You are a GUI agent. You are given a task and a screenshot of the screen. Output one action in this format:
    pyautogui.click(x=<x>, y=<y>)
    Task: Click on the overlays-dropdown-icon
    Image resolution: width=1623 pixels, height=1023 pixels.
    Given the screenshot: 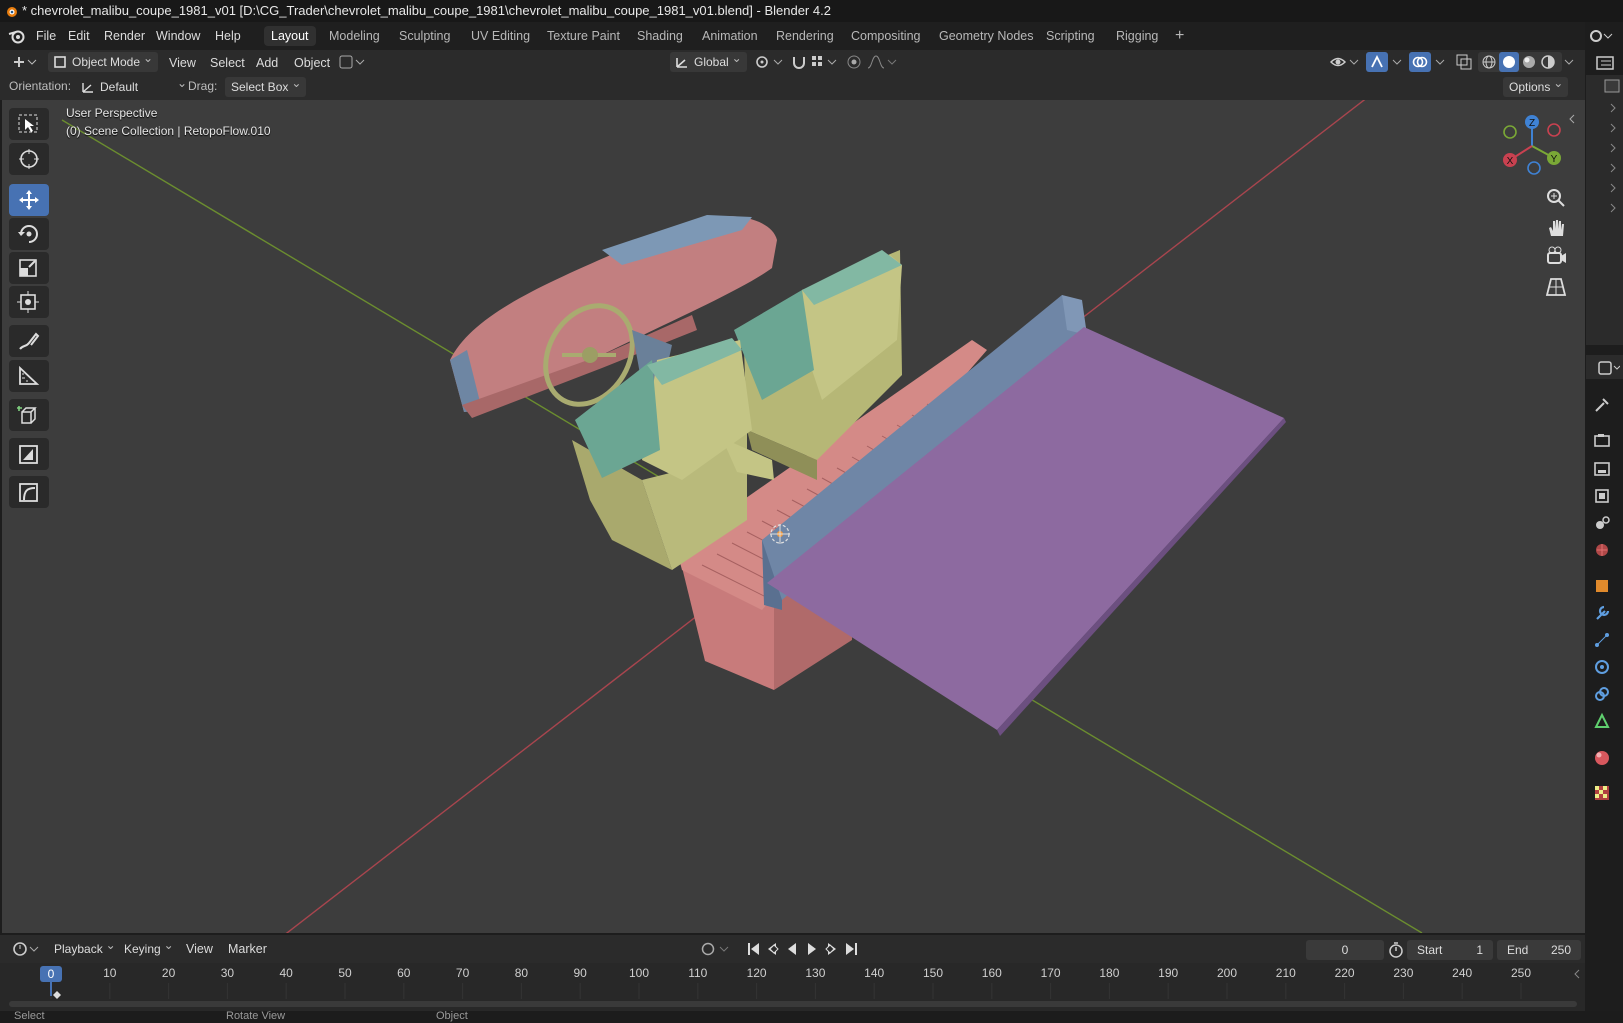 What is the action you would take?
    pyautogui.click(x=1440, y=62)
    